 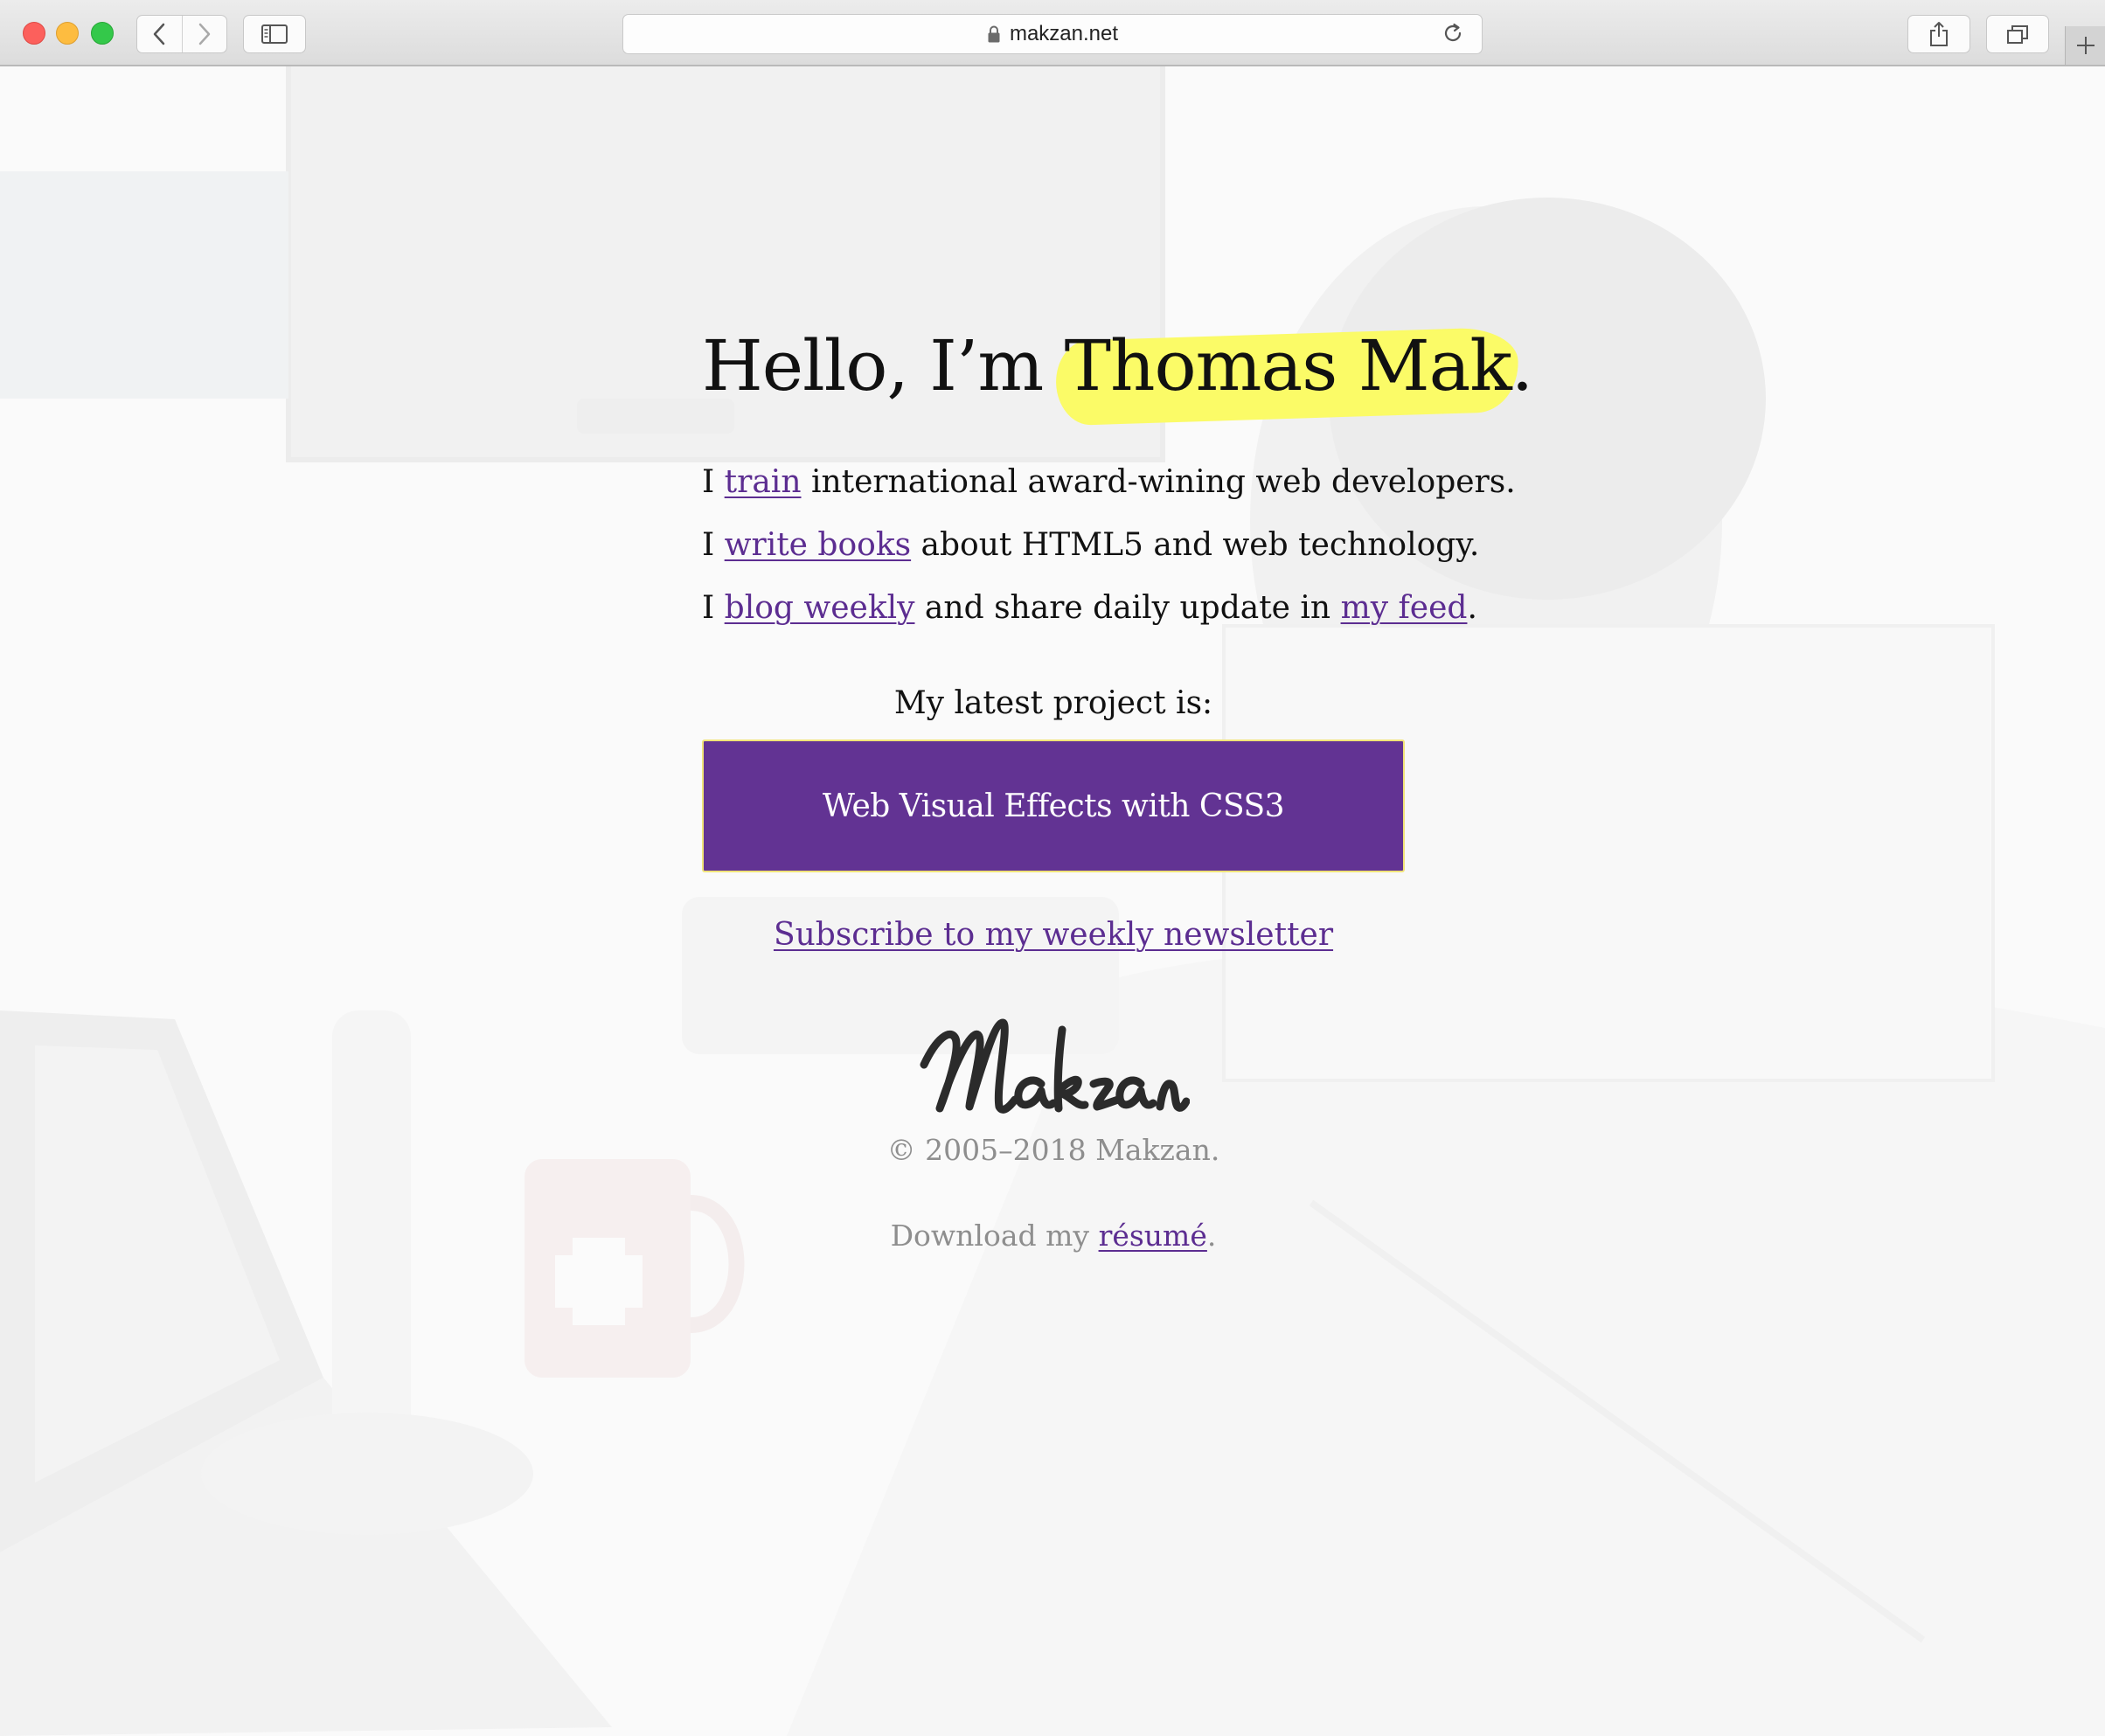 I want to click on plus-icon, so click(x=2086, y=45).